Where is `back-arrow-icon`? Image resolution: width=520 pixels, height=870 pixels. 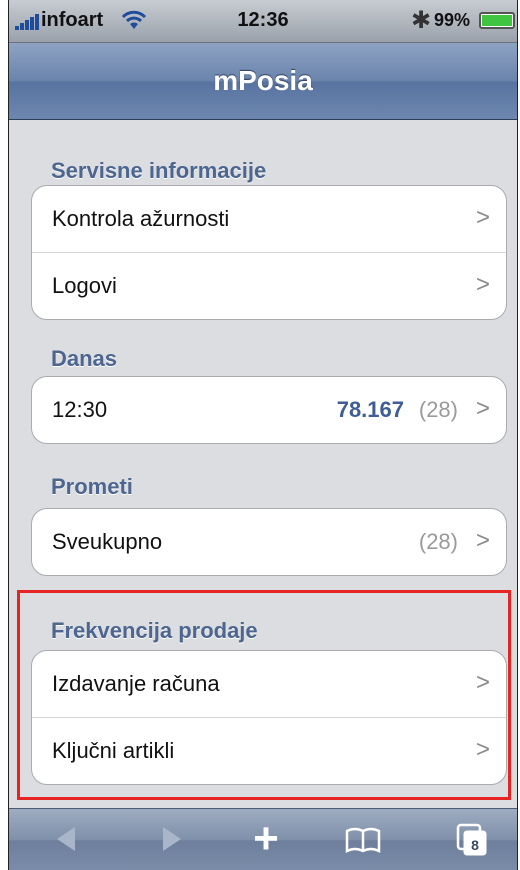
back-arrow-icon is located at coordinates (66, 839).